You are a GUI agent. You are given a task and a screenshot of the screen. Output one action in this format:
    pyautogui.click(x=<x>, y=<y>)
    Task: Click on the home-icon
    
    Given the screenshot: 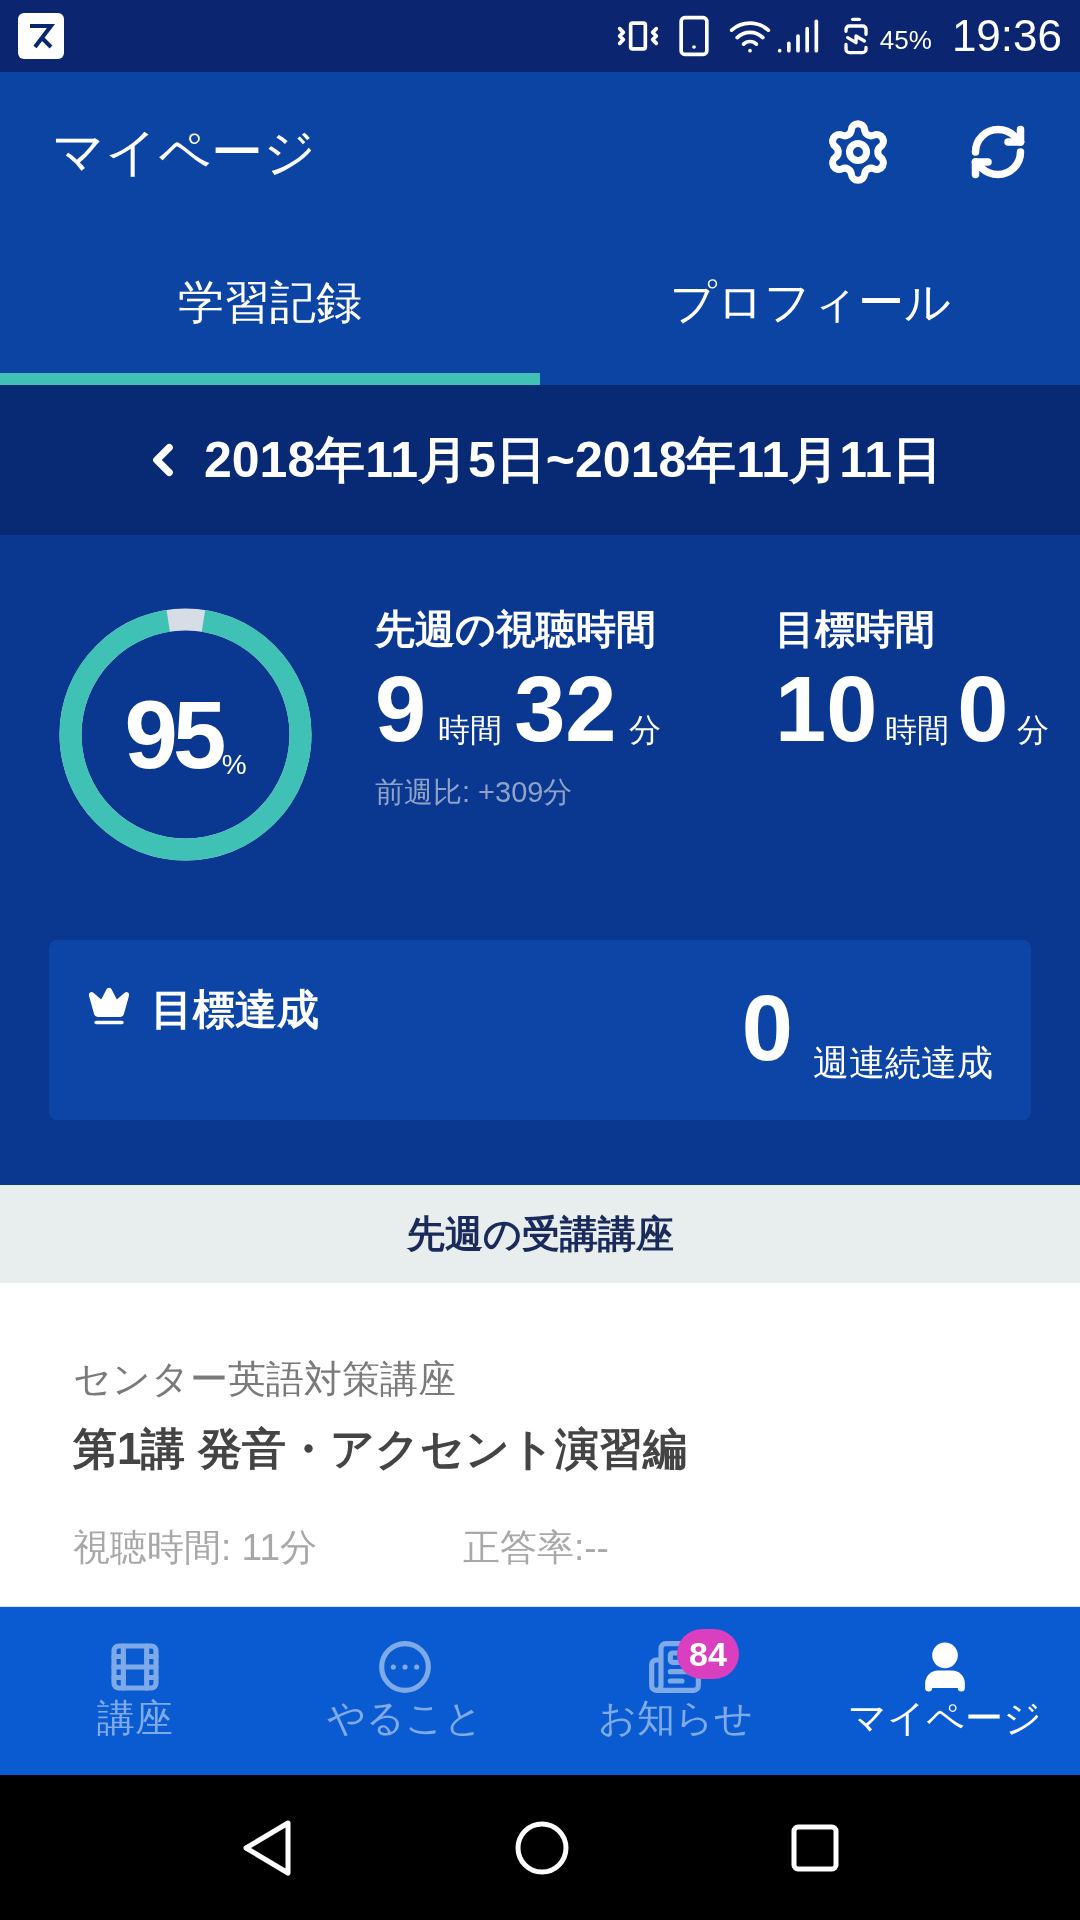 What is the action you would take?
    pyautogui.click(x=542, y=1847)
    